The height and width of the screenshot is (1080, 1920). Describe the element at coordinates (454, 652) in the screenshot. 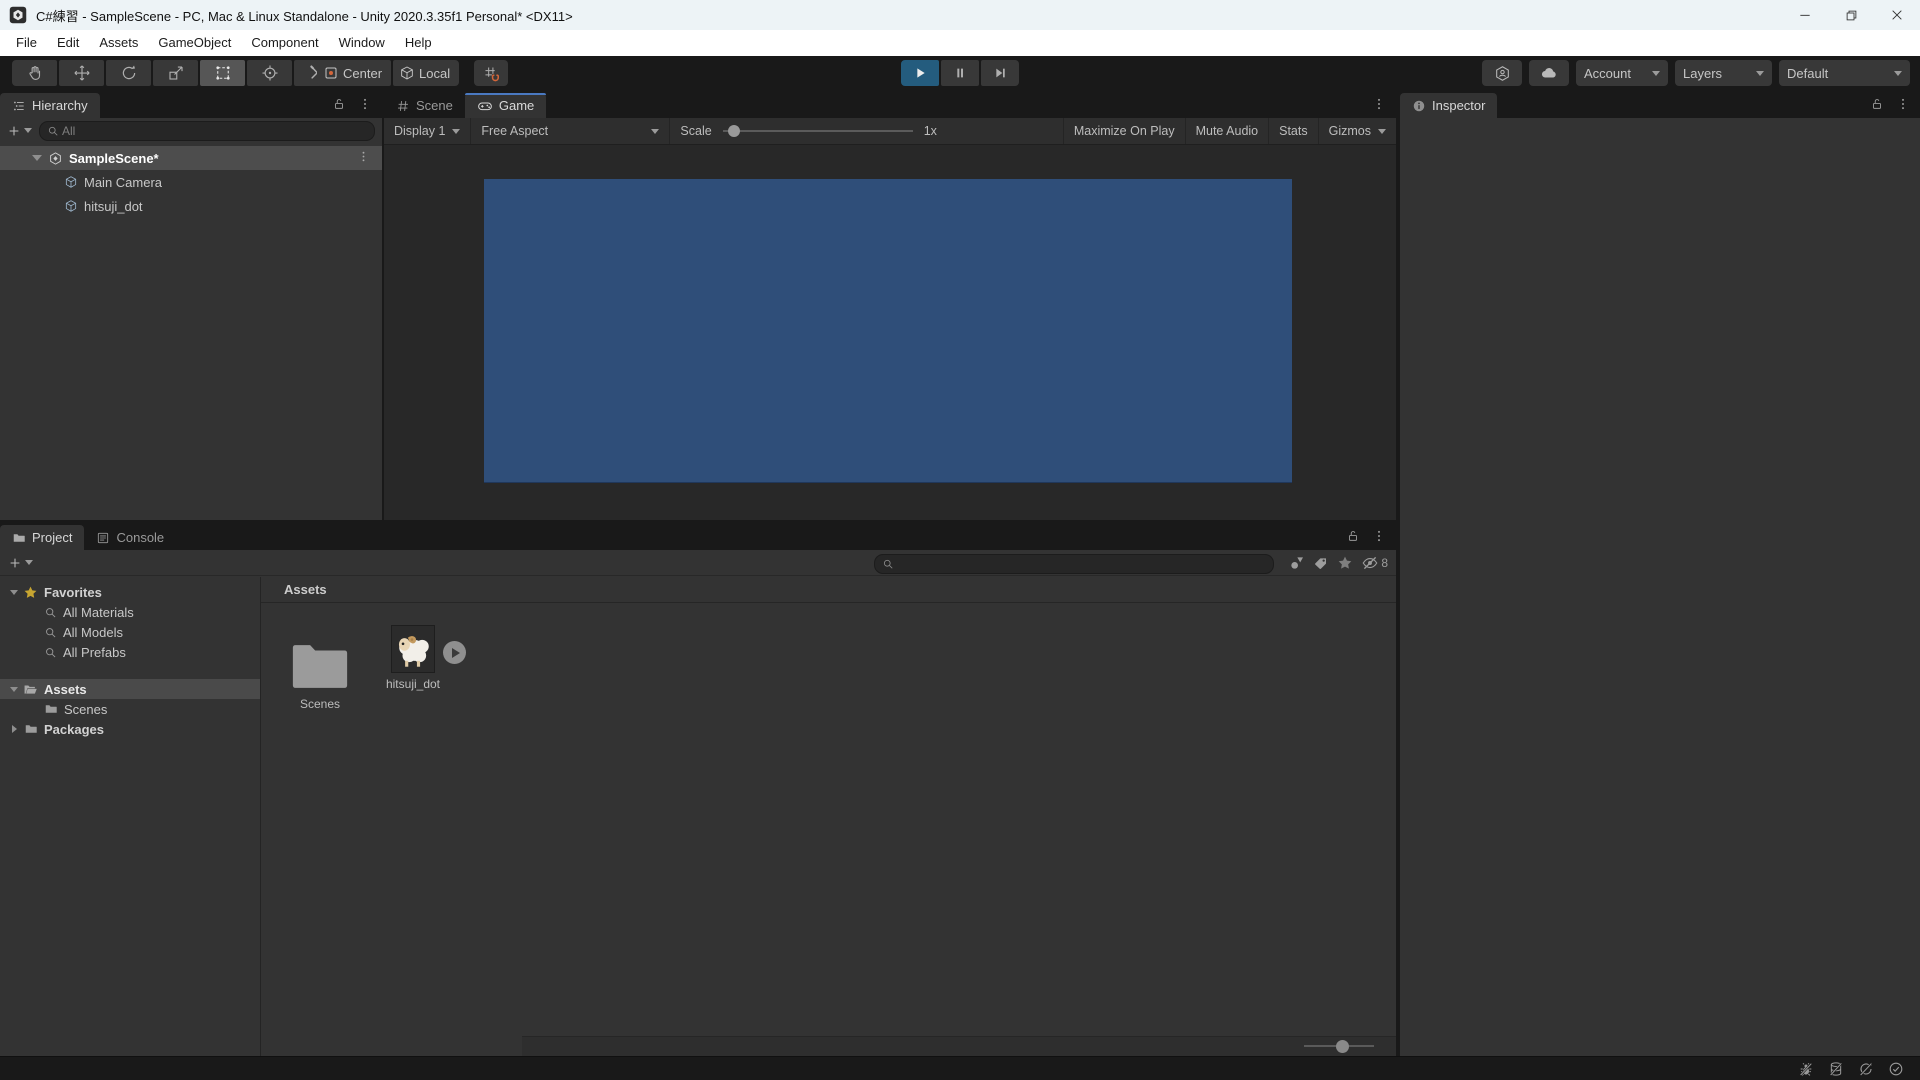

I see `expand-sprite-button` at that location.